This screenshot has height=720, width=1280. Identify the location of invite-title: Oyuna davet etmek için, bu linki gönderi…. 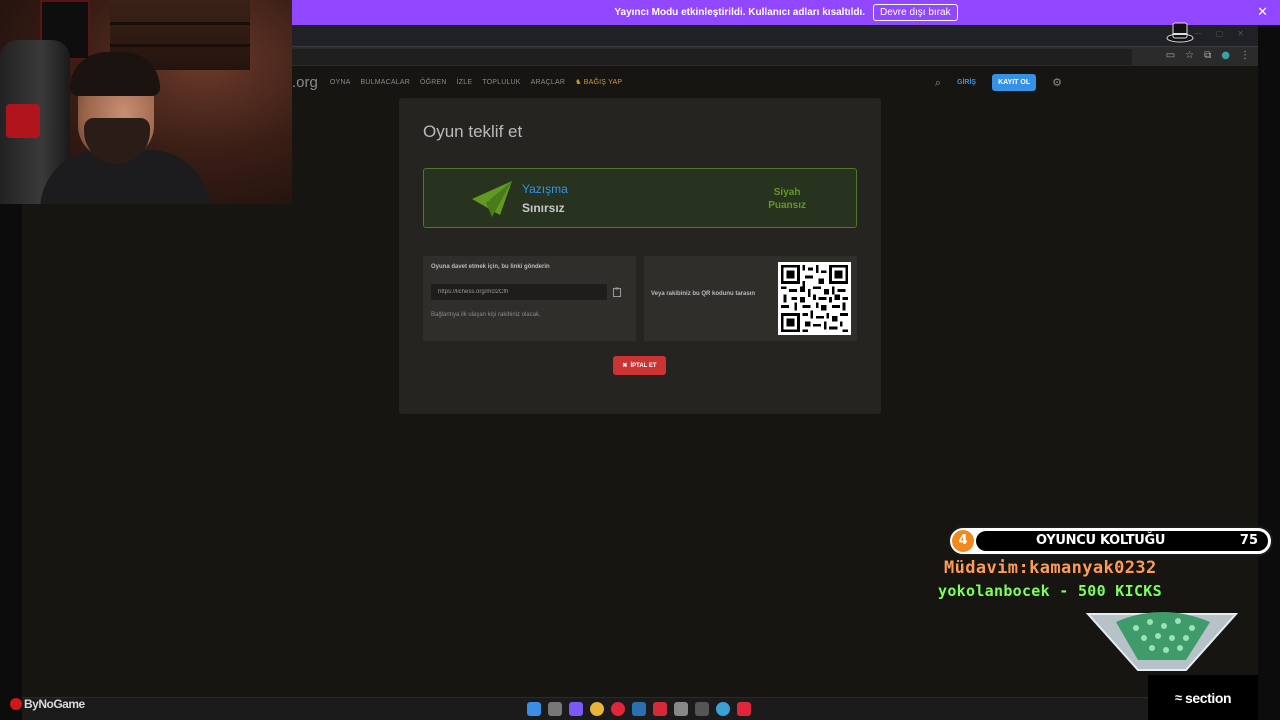
(490, 267).